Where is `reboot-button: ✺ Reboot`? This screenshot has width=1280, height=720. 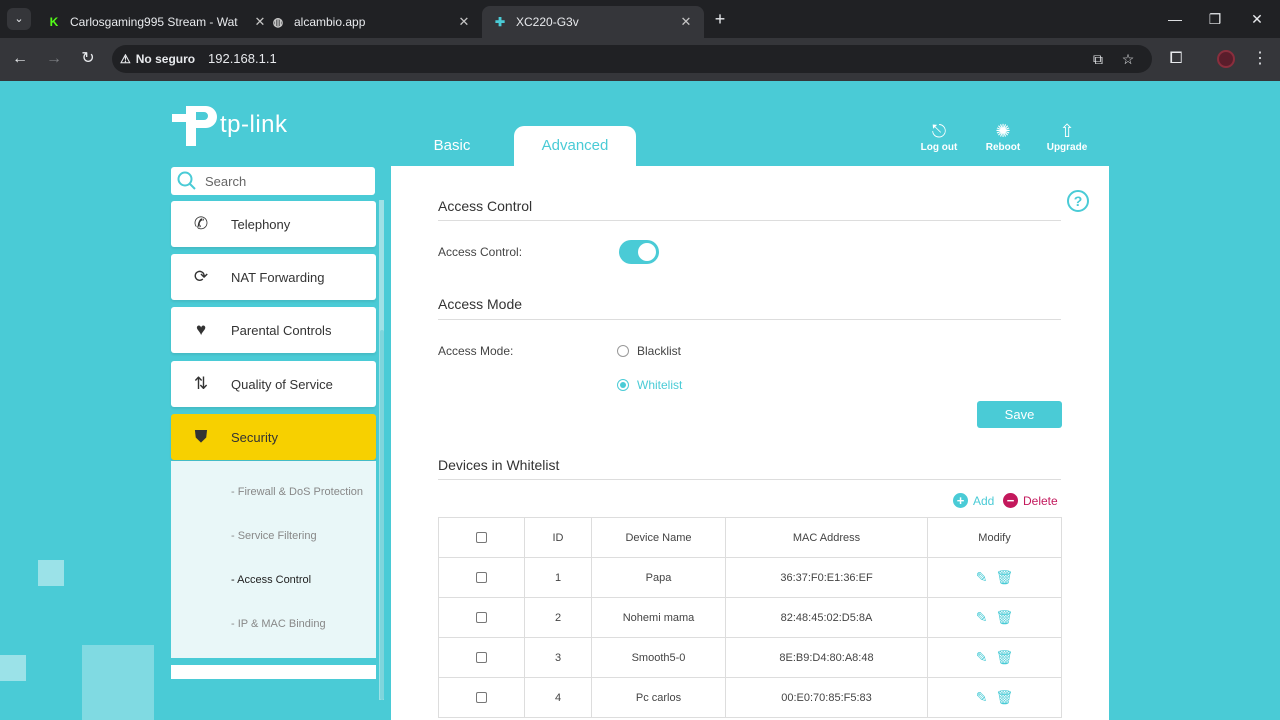 reboot-button: ✺ Reboot is located at coordinates (1003, 136).